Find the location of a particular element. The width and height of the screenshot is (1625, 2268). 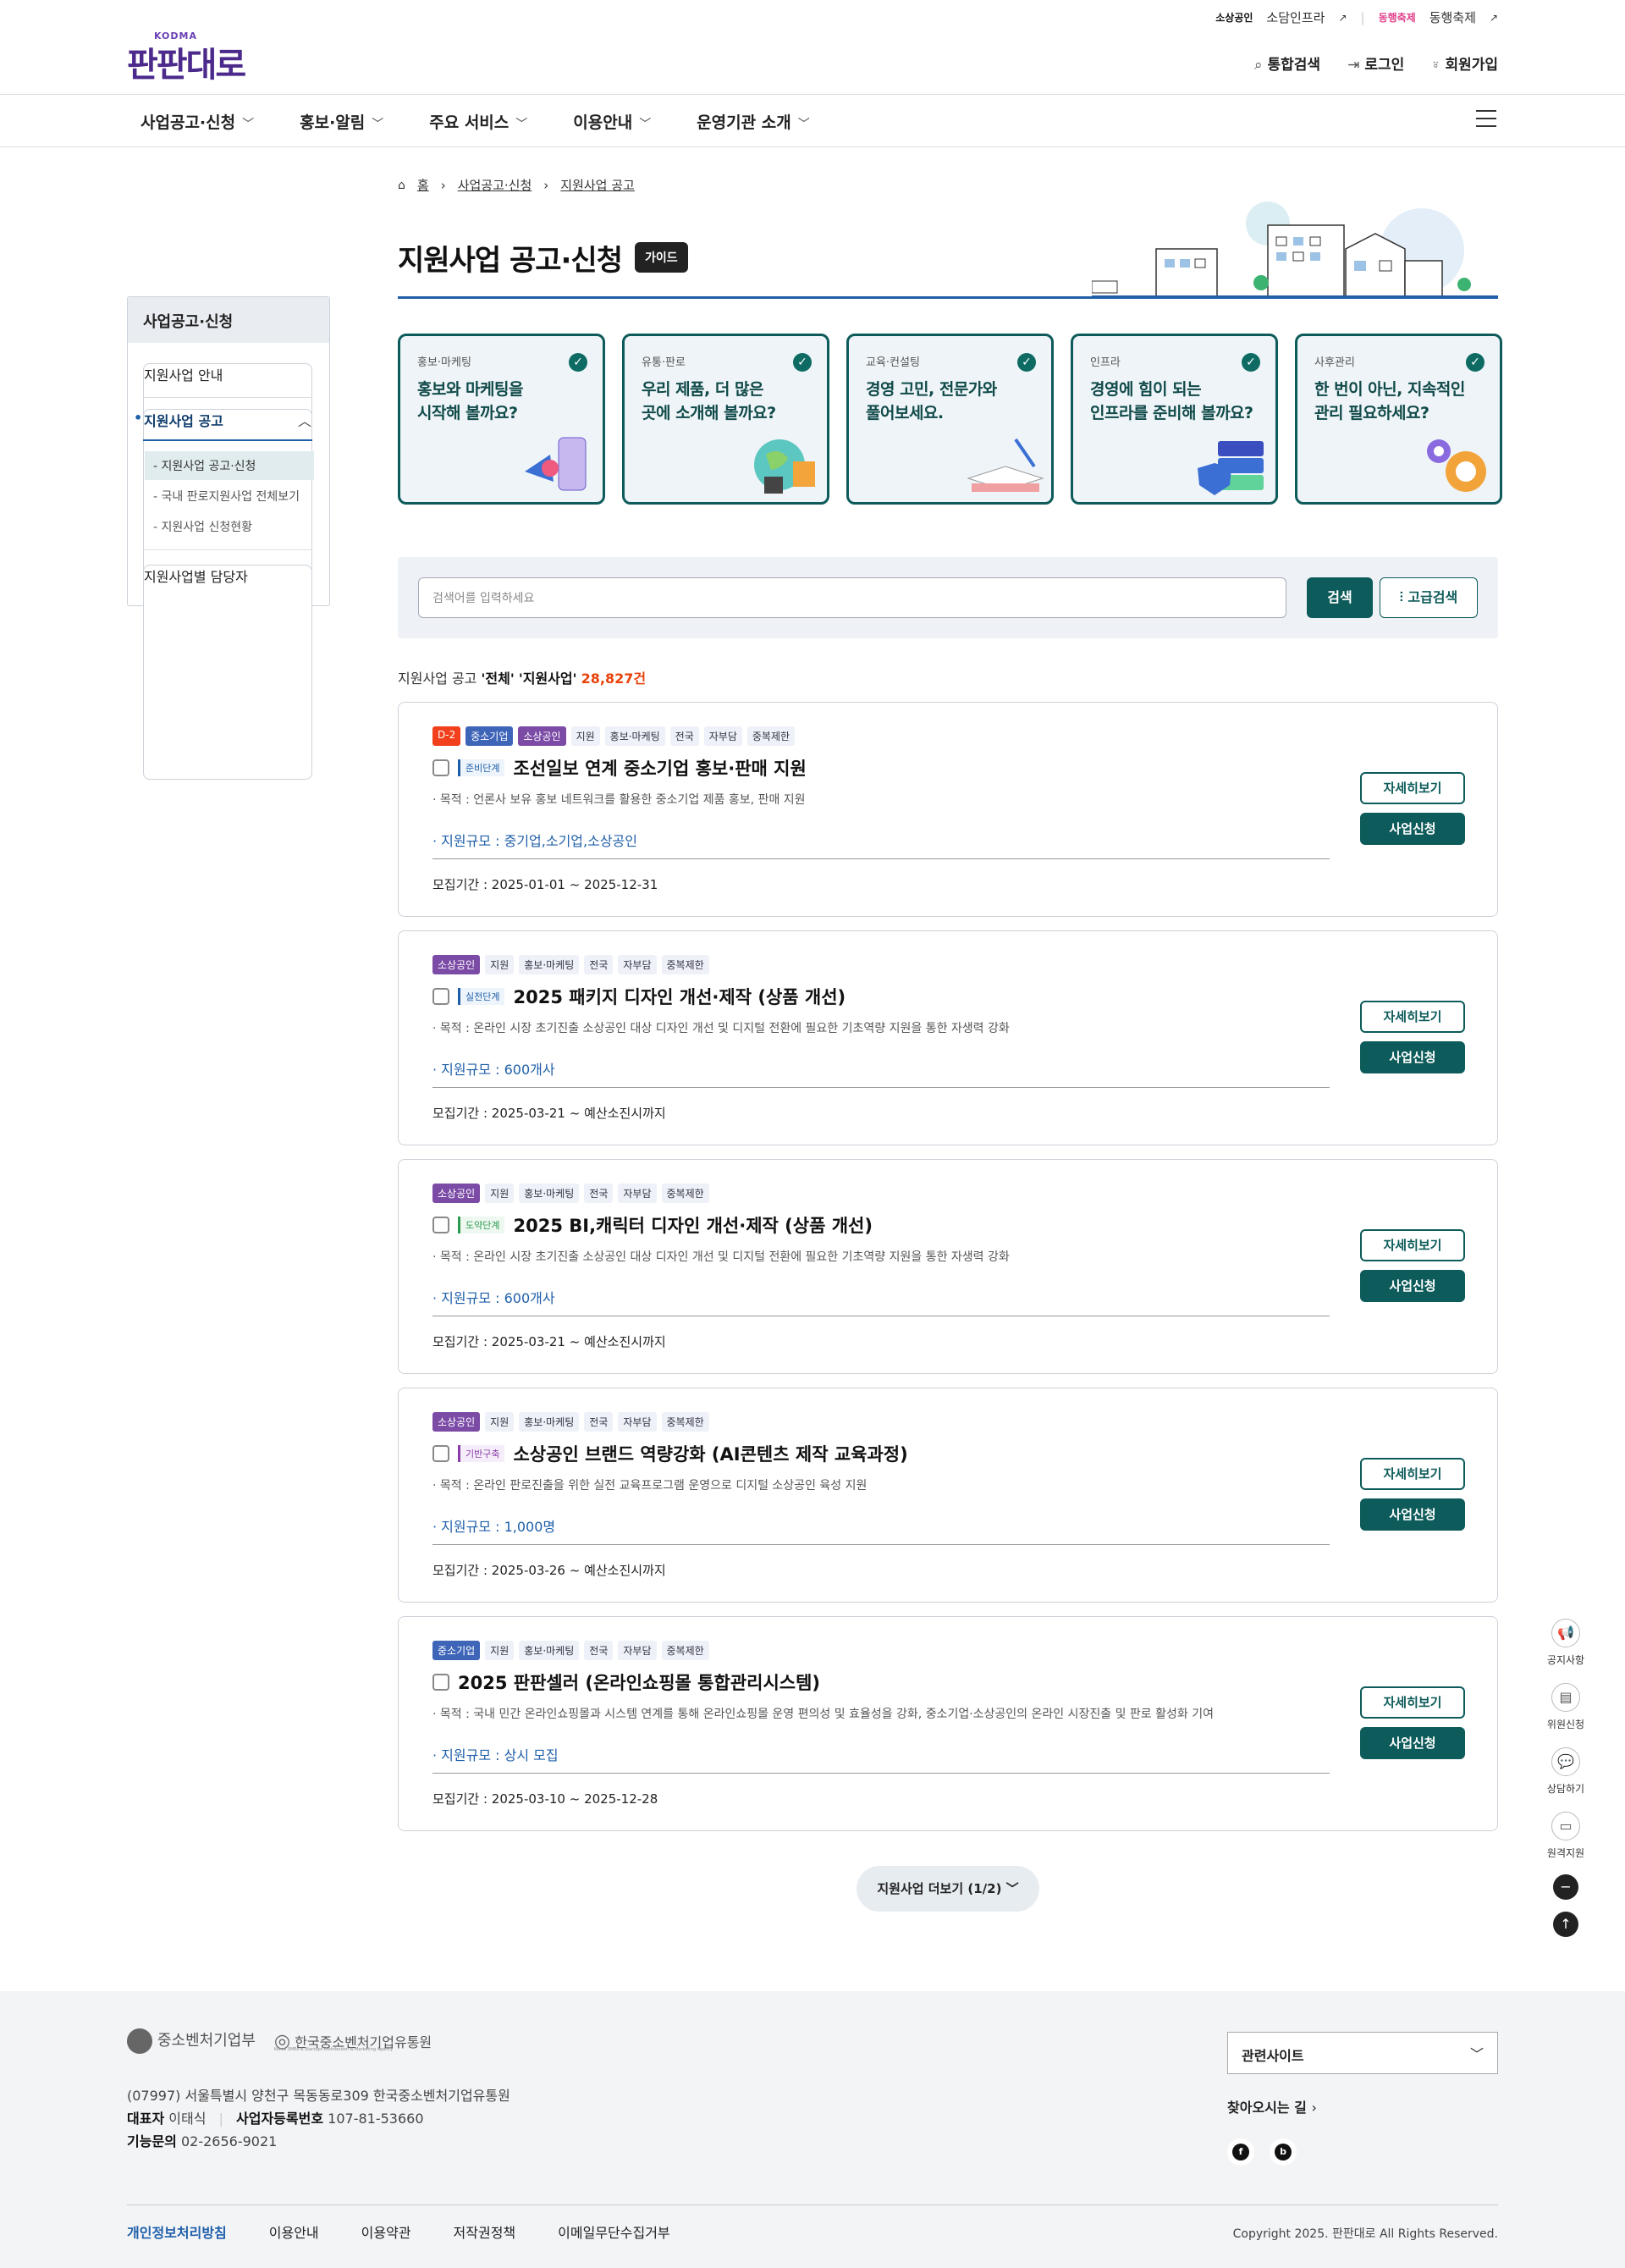

util-links: 소상공인 소담인프라 ↗ | 동행축제 동행축제 ↗ is located at coordinates (1356, 17).